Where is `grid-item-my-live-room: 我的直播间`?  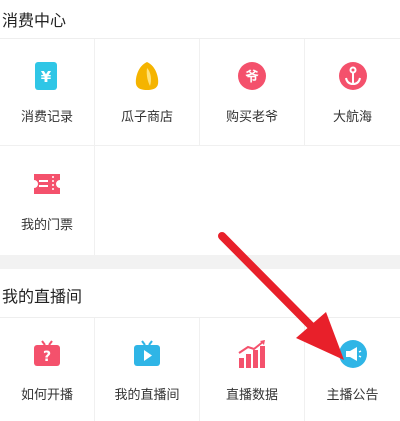
grid-item-my-live-room: 我的直播间 is located at coordinates (147, 369).